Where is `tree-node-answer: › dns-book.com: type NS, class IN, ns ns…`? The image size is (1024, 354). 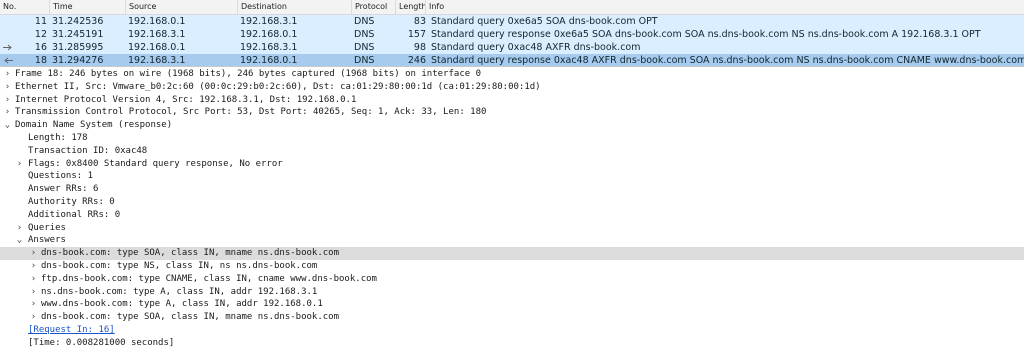
tree-node-answer: › dns-book.com: type NS, class IN, ns ns… is located at coordinates (512, 266).